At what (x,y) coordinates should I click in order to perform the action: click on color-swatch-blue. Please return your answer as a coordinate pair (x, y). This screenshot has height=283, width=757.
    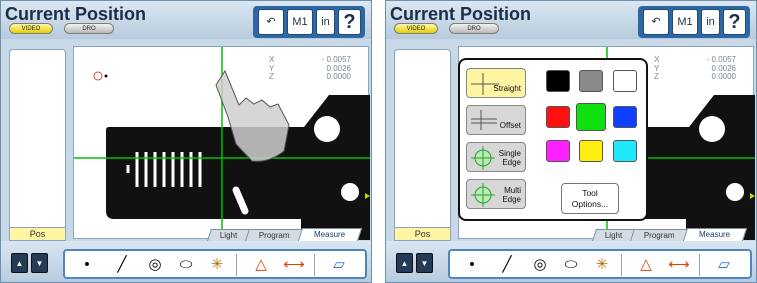
    Looking at the image, I should click on (625, 117).